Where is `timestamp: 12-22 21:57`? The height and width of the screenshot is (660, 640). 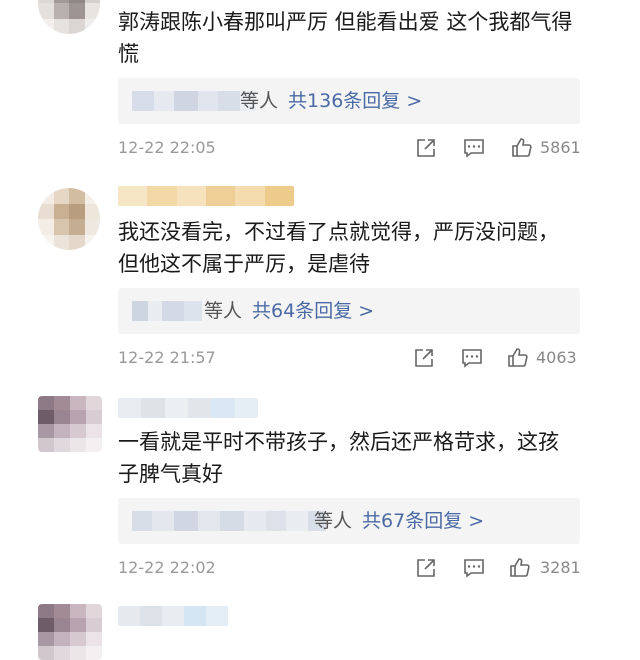
timestamp: 12-22 21:57 is located at coordinates (167, 357).